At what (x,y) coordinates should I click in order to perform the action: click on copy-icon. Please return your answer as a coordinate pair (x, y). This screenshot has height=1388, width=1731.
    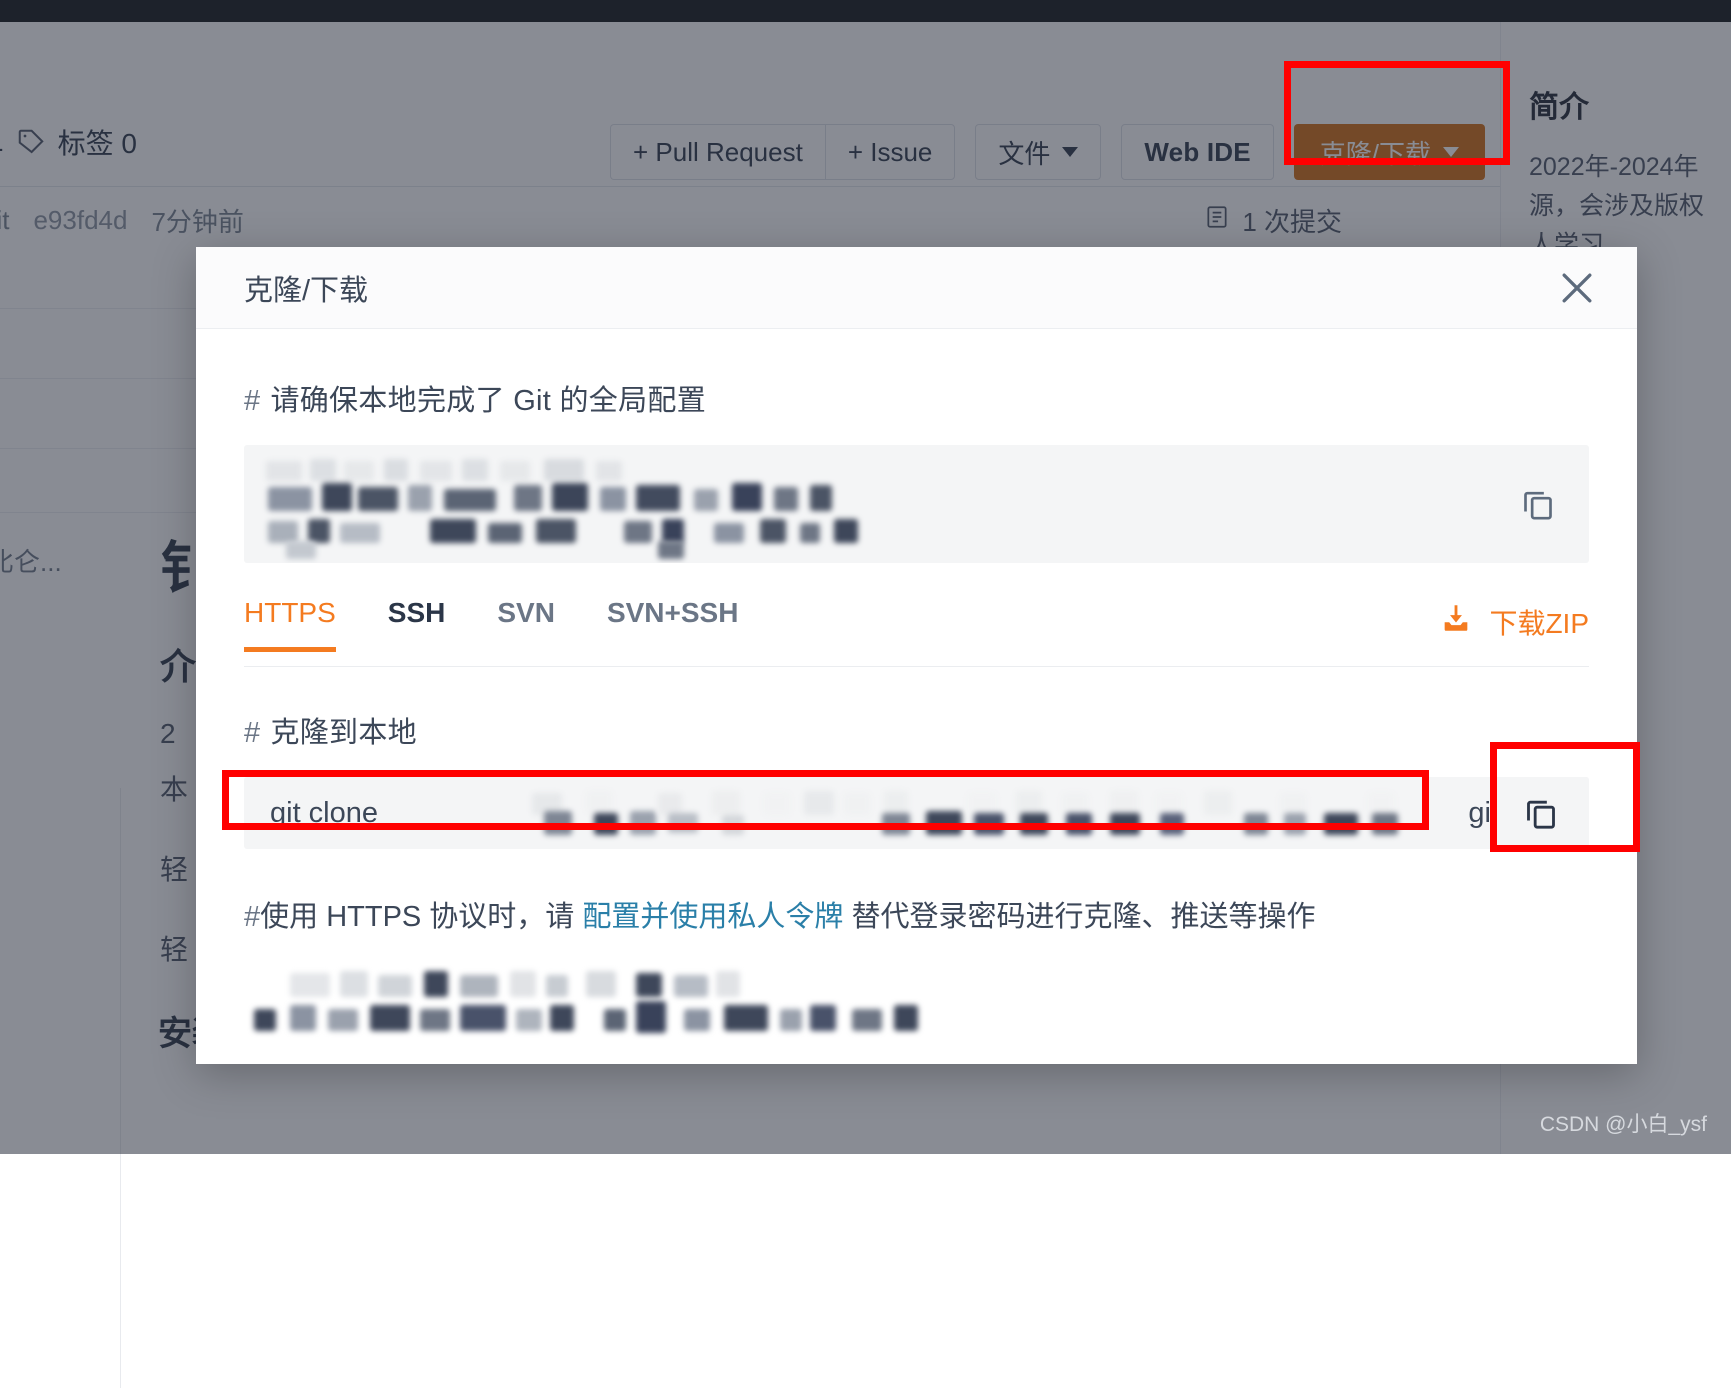
    Looking at the image, I should click on (1538, 504).